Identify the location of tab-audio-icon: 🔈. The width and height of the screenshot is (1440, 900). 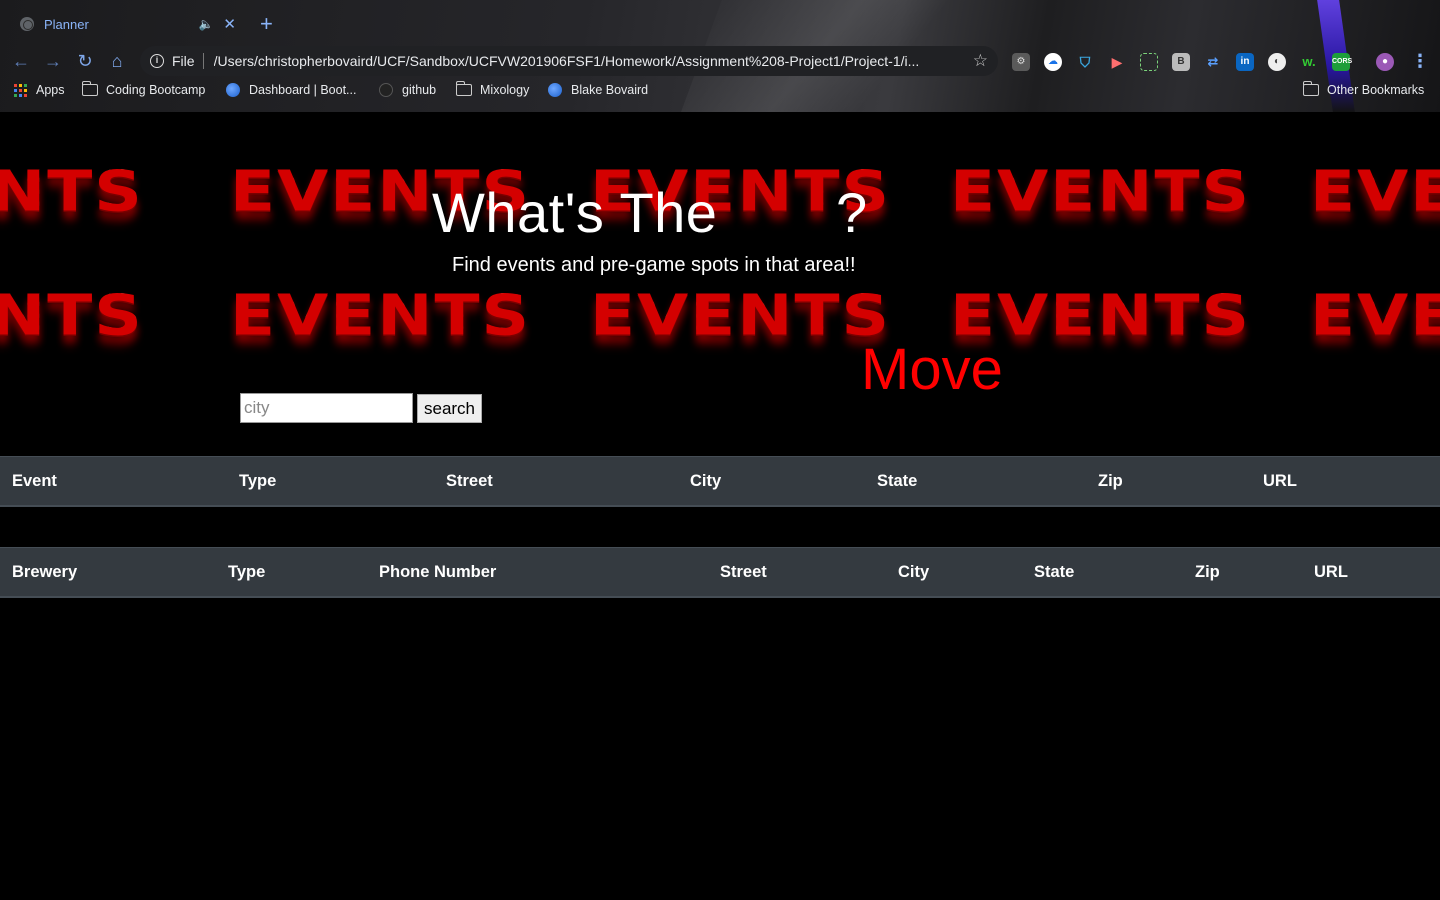
(205, 24).